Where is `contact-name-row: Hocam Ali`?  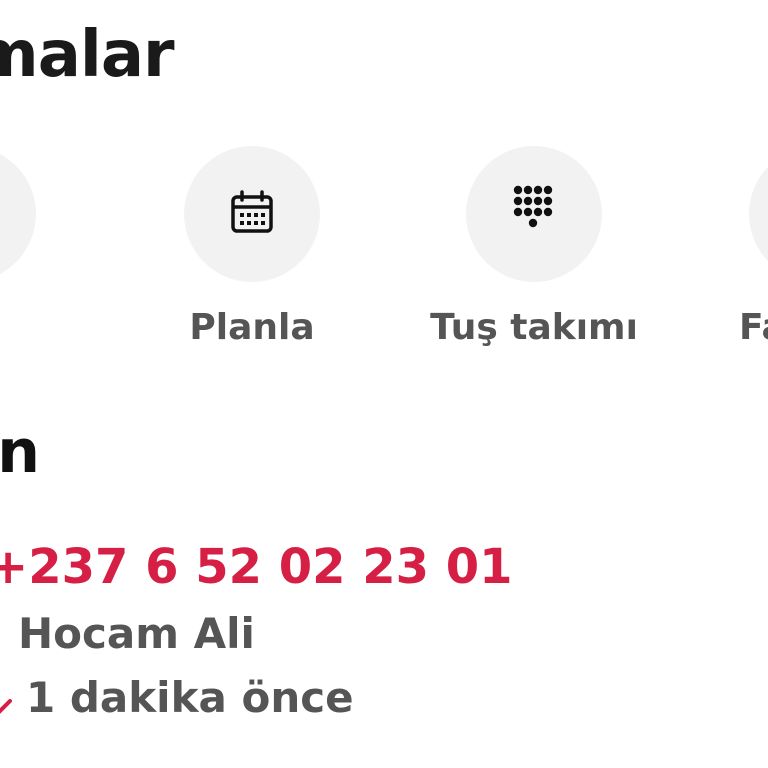 contact-name-row: Hocam Ali is located at coordinates (127, 634).